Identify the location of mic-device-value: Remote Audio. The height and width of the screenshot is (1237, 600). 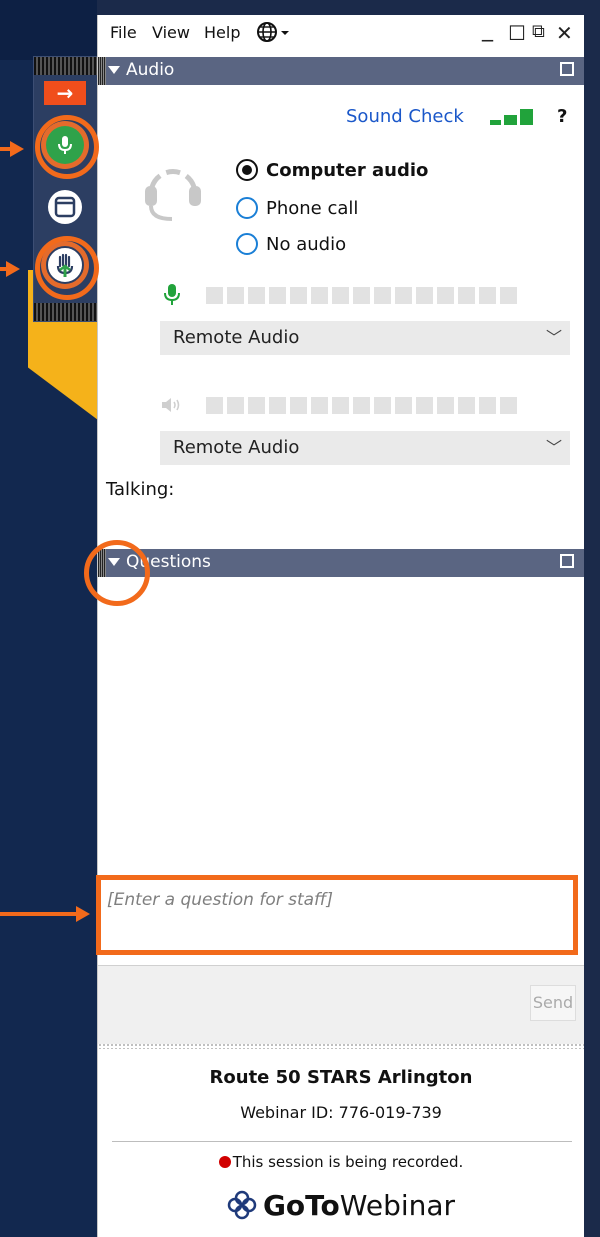
(236, 337).